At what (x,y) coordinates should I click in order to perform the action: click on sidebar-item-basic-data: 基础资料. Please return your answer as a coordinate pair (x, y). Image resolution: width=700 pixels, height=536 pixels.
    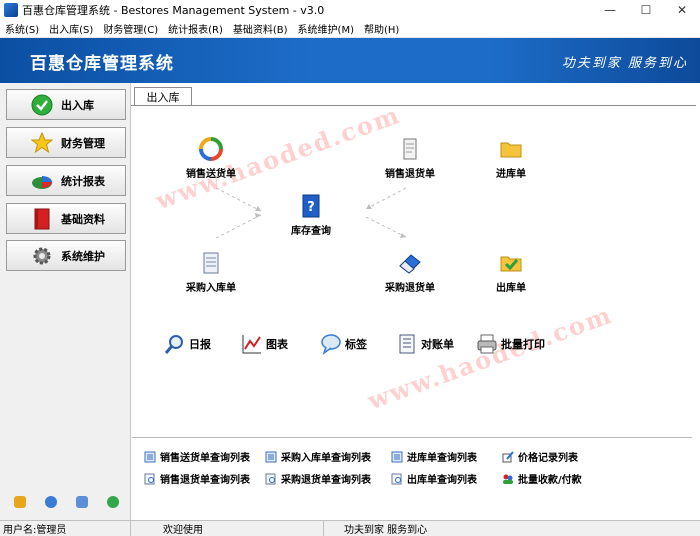
    Looking at the image, I should click on (66, 218).